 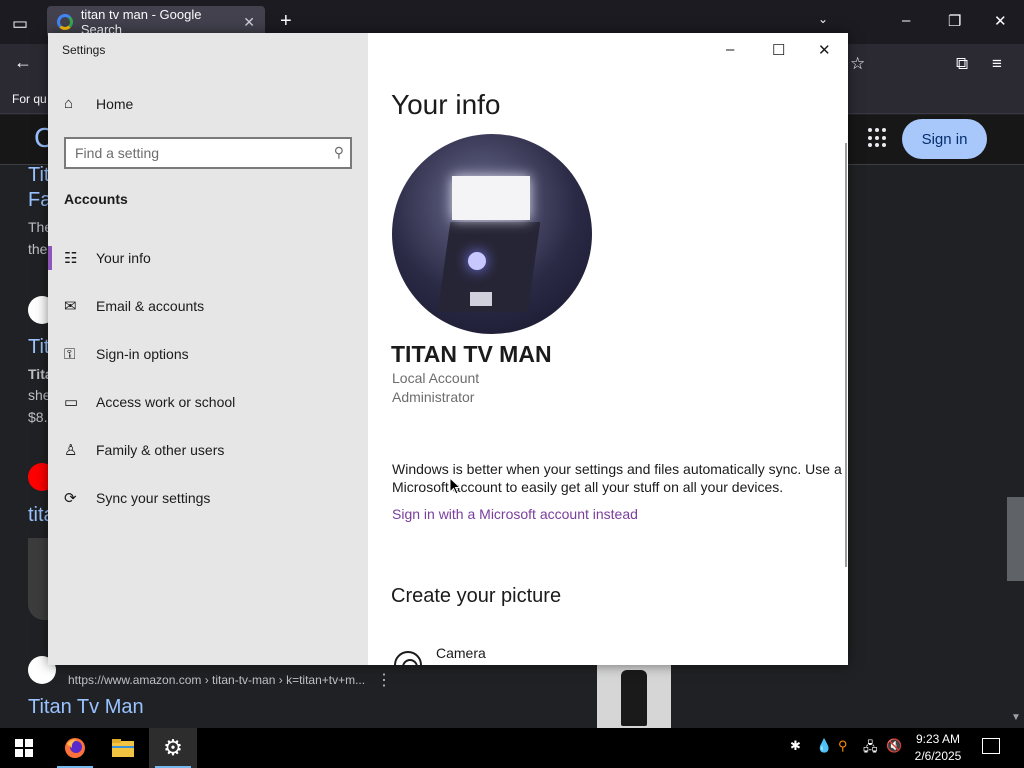 What do you see at coordinates (153, 498) in the screenshot?
I see `nav-label: Sync your settings` at bounding box center [153, 498].